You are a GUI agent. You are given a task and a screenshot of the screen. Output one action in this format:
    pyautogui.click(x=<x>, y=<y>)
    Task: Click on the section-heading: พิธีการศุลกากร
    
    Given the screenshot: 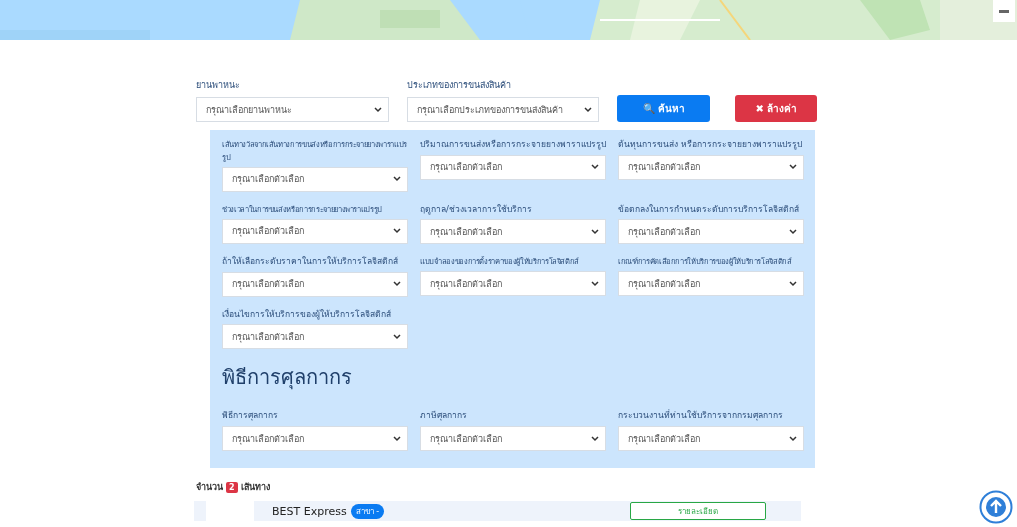 What is the action you would take?
    pyautogui.click(x=287, y=378)
    